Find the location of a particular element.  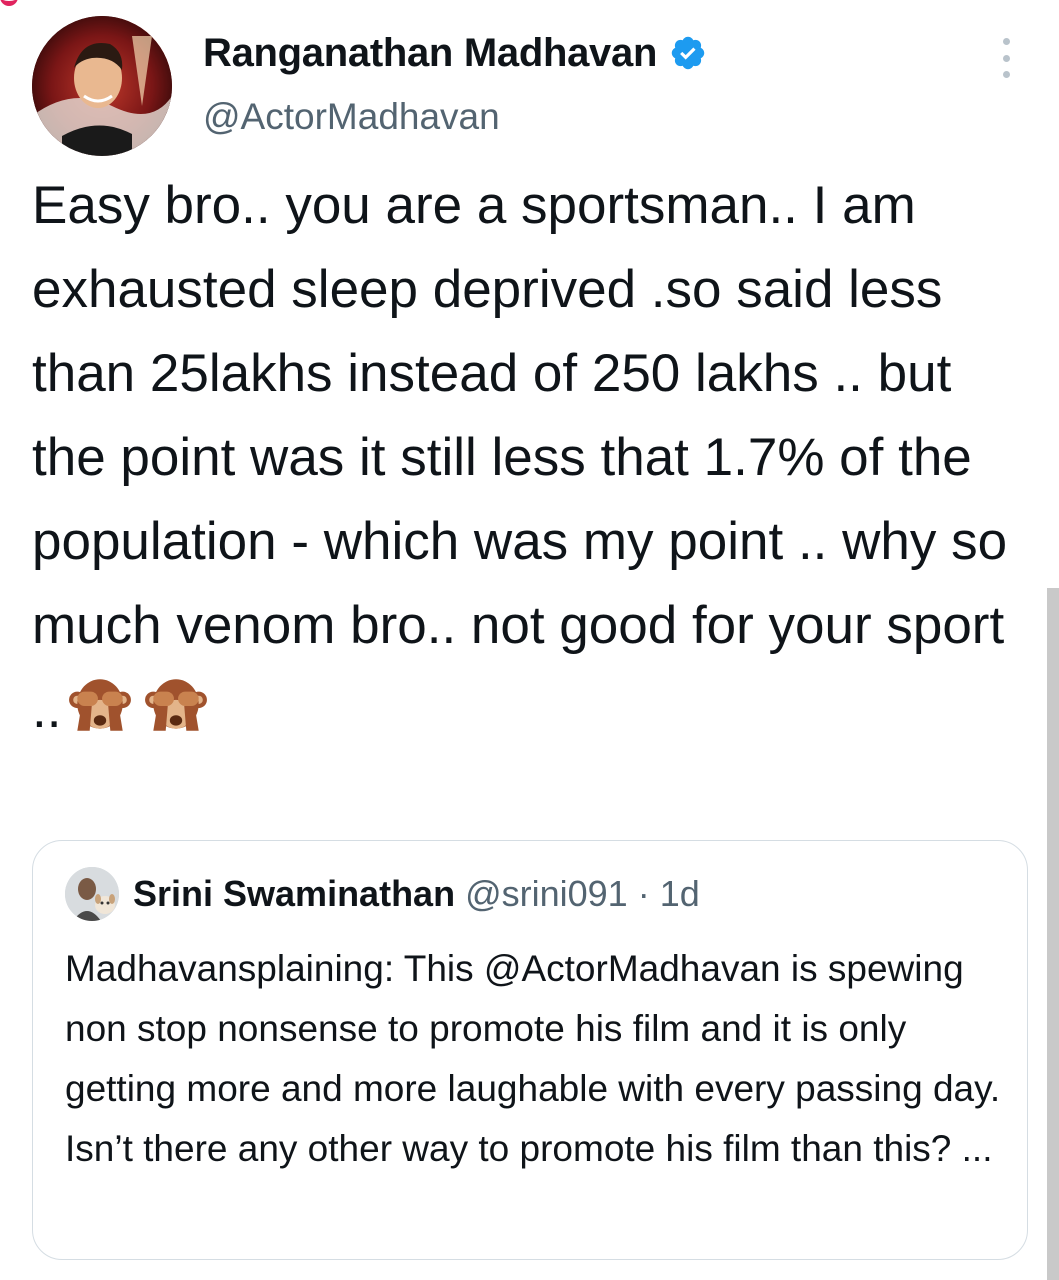

quoted-tweet-header: Srini Swaminathan @srini091 · 1d is located at coordinates (382, 894).